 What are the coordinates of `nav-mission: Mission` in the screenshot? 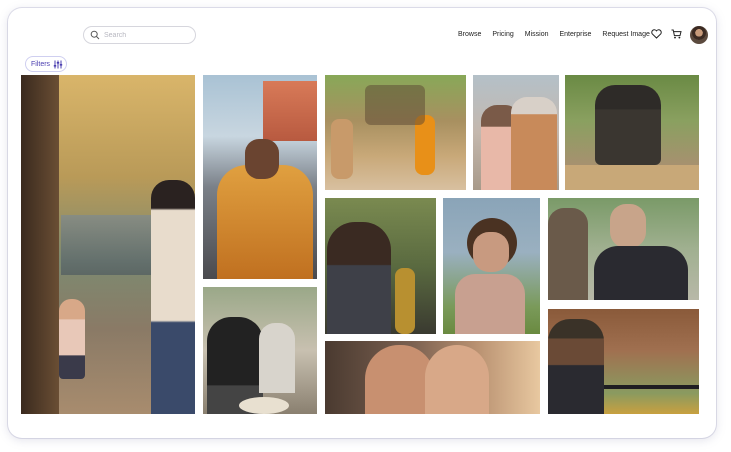 It's located at (537, 34).